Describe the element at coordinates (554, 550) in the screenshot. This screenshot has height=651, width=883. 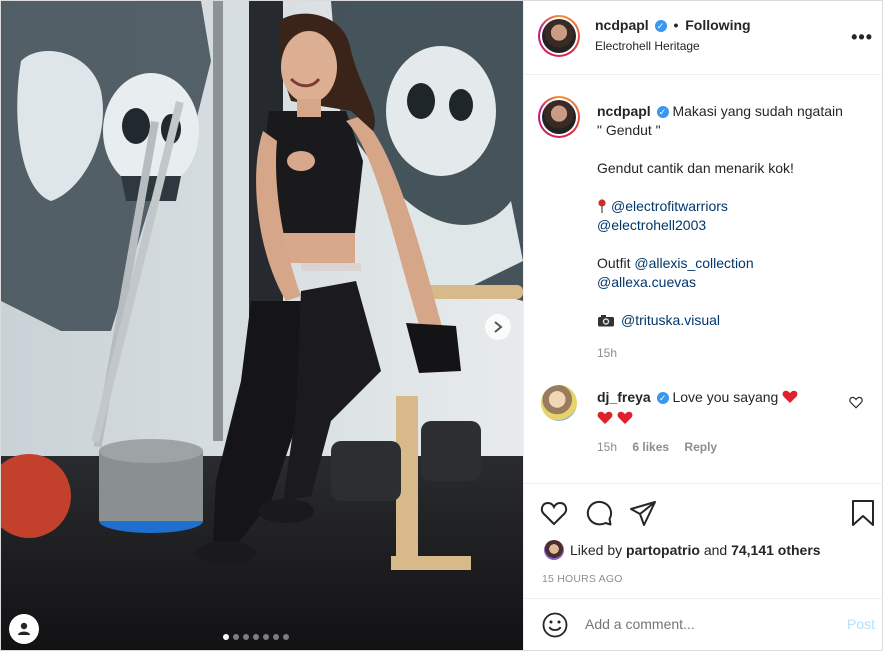
I see `liker-avatar` at that location.